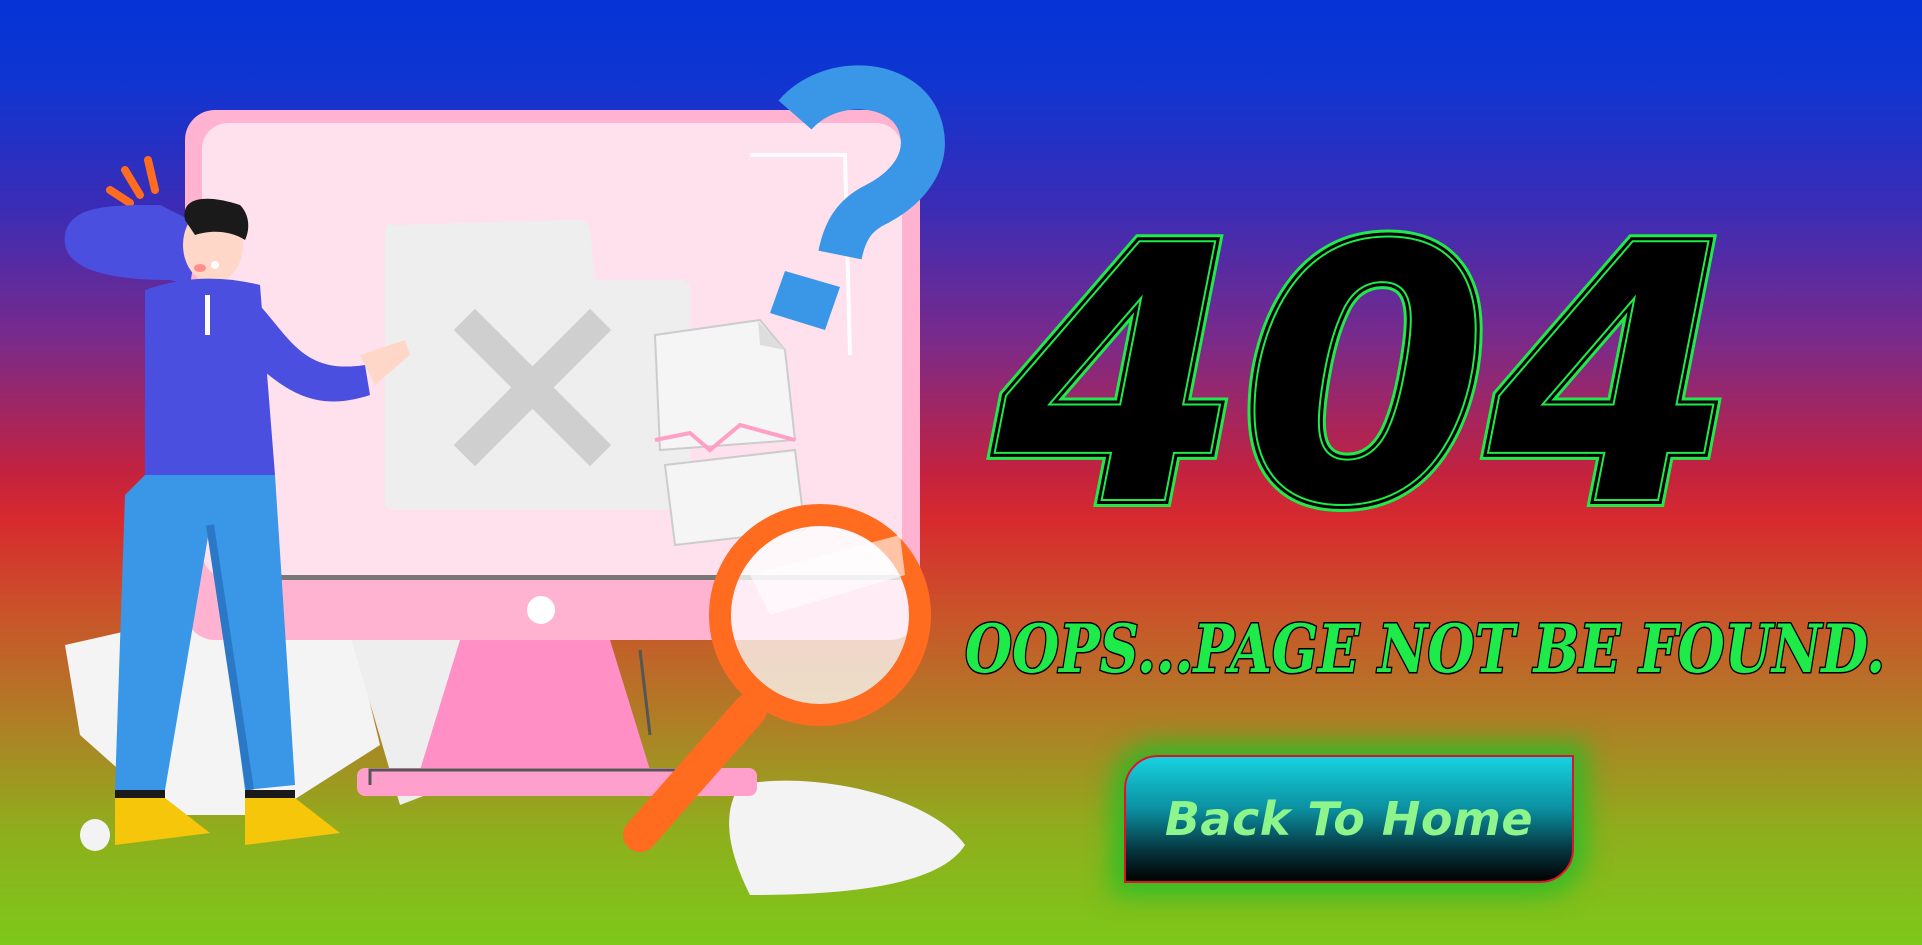  I want to click on back-to-home-button: Back To Home, so click(1349, 819).